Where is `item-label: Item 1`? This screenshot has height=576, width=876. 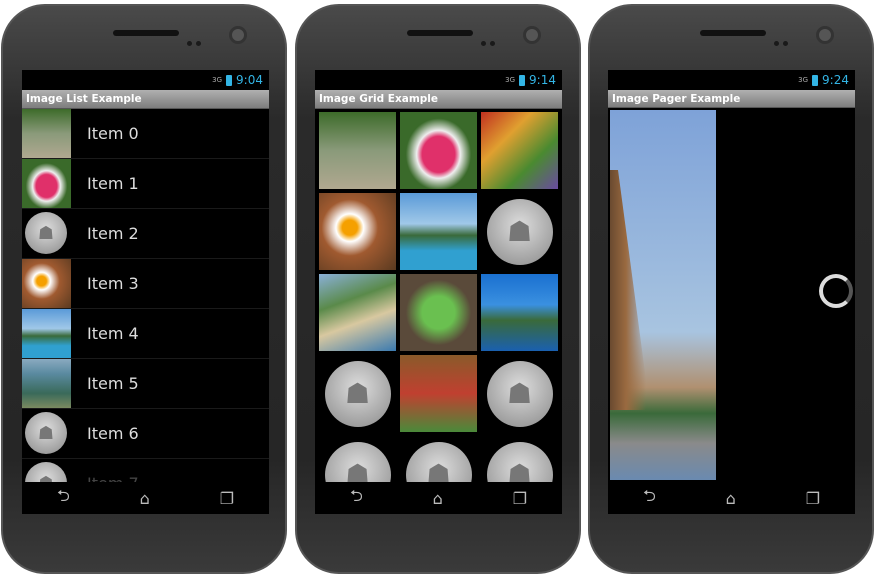 item-label: Item 1 is located at coordinates (113, 183).